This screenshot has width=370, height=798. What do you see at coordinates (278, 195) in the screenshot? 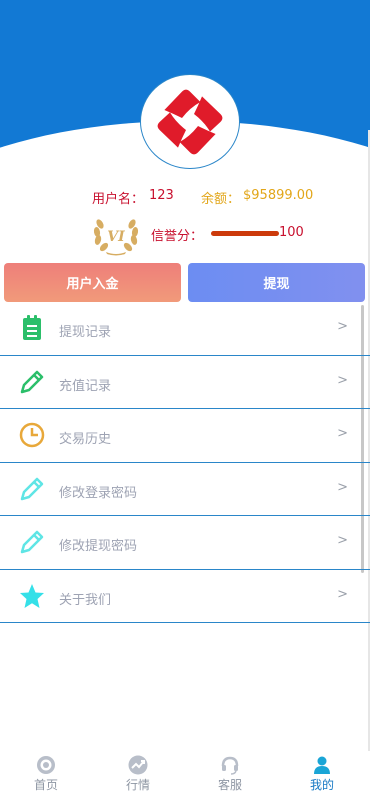
I see `balance-value: $95899.00` at bounding box center [278, 195].